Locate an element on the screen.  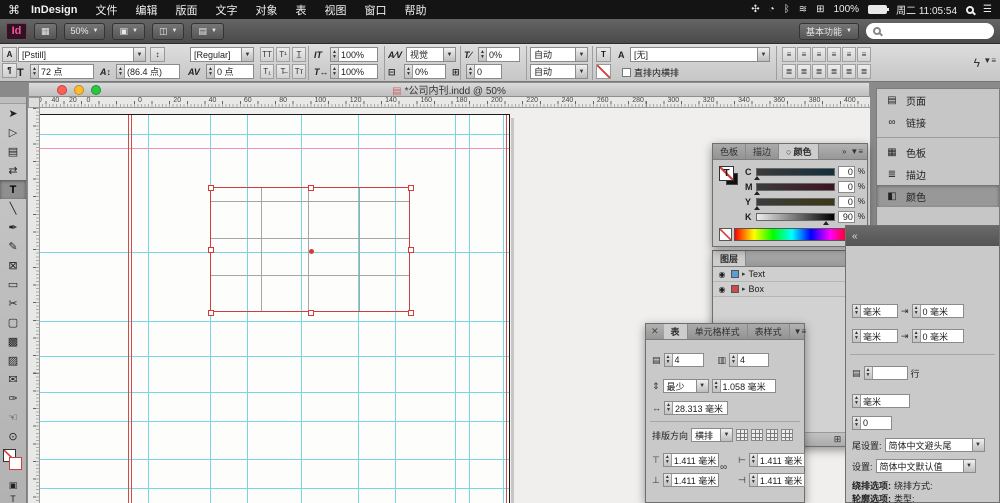
fill-proxy-swatch: T is located at coordinates (726, 173).